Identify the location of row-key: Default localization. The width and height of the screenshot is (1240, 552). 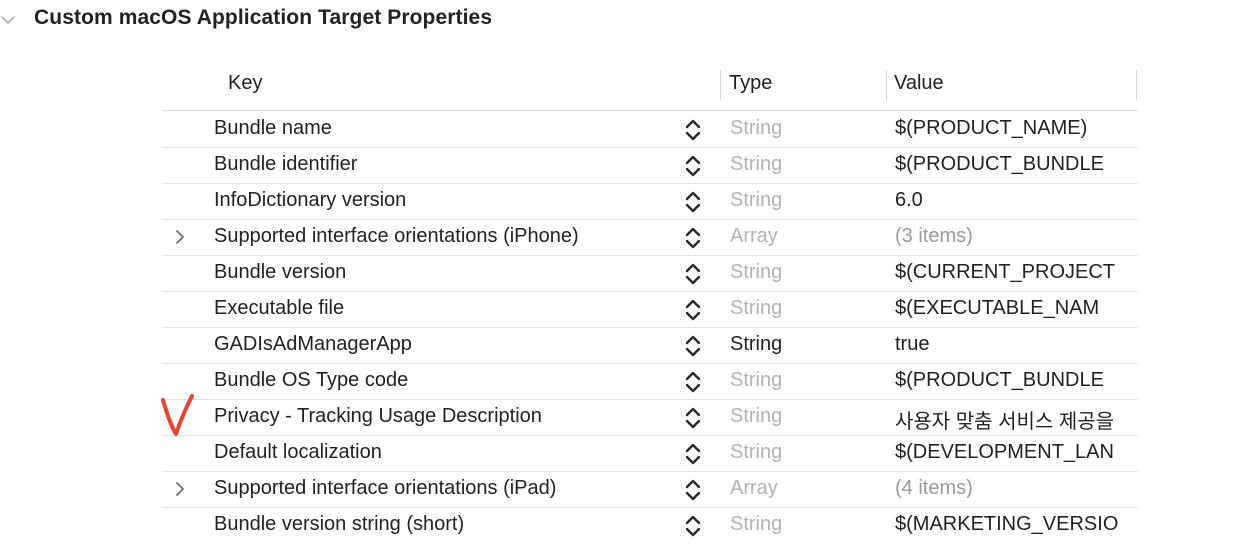
(298, 452).